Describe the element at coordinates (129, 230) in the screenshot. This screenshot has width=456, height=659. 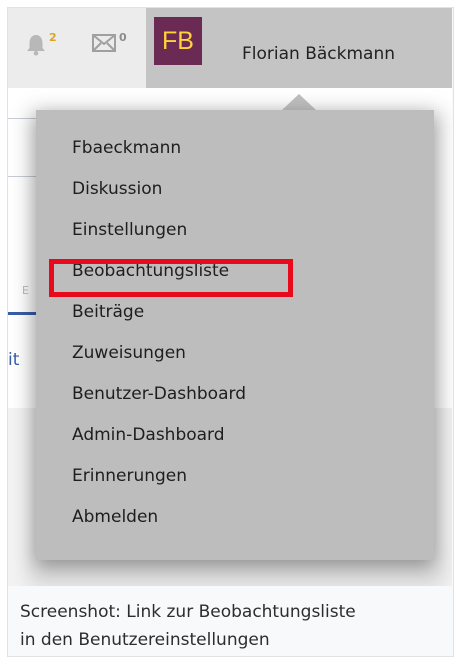
I see `menu-item-einstellungen: Einstellungen` at that location.